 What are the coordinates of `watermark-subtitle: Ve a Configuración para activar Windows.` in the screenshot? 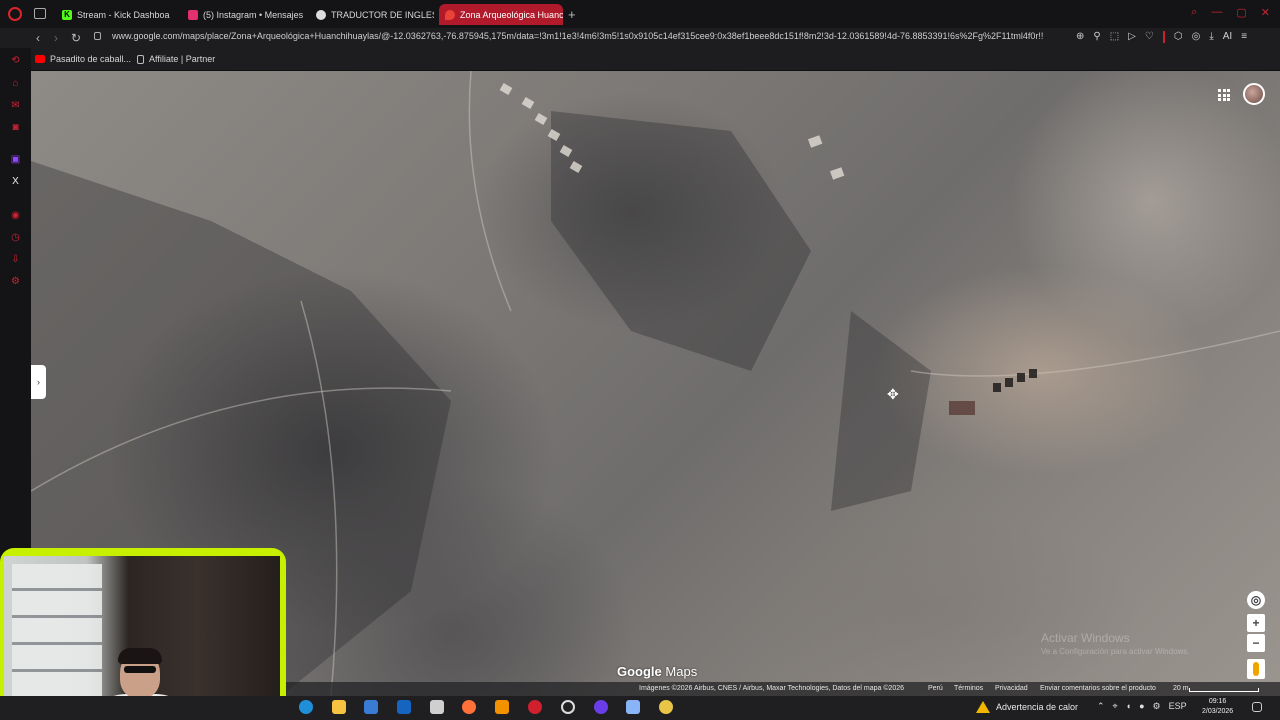 It's located at (1115, 651).